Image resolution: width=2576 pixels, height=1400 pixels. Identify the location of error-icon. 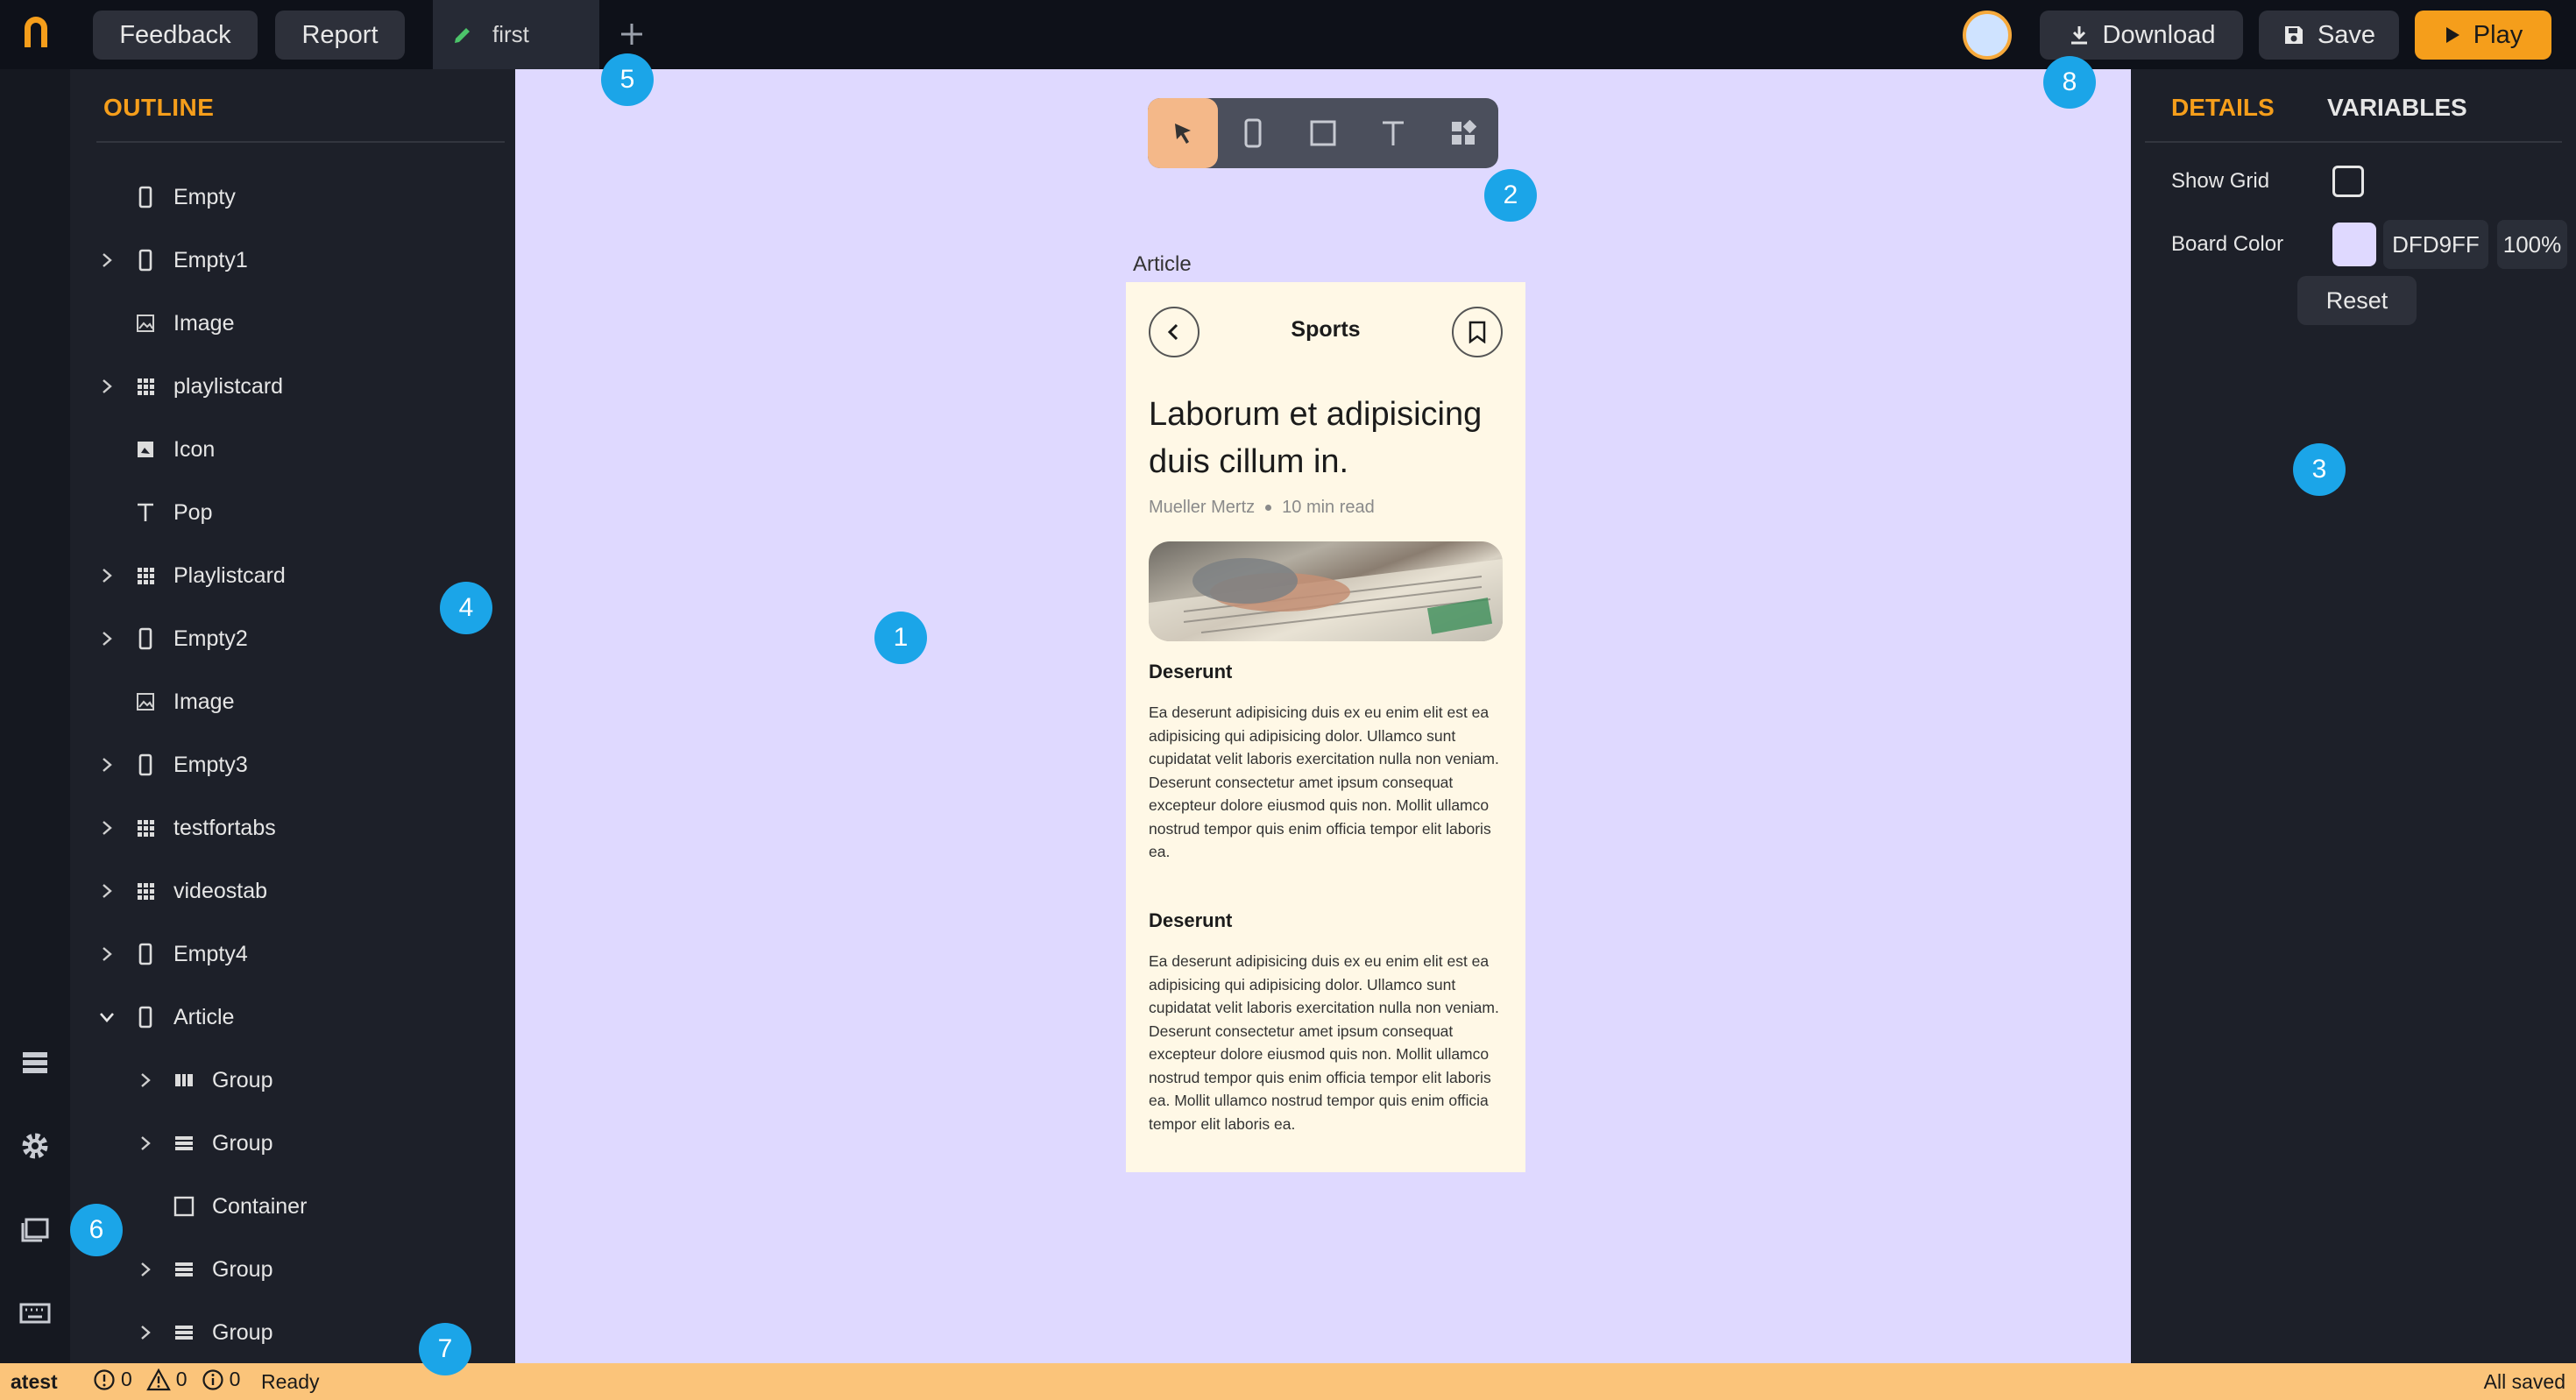
(104, 1379).